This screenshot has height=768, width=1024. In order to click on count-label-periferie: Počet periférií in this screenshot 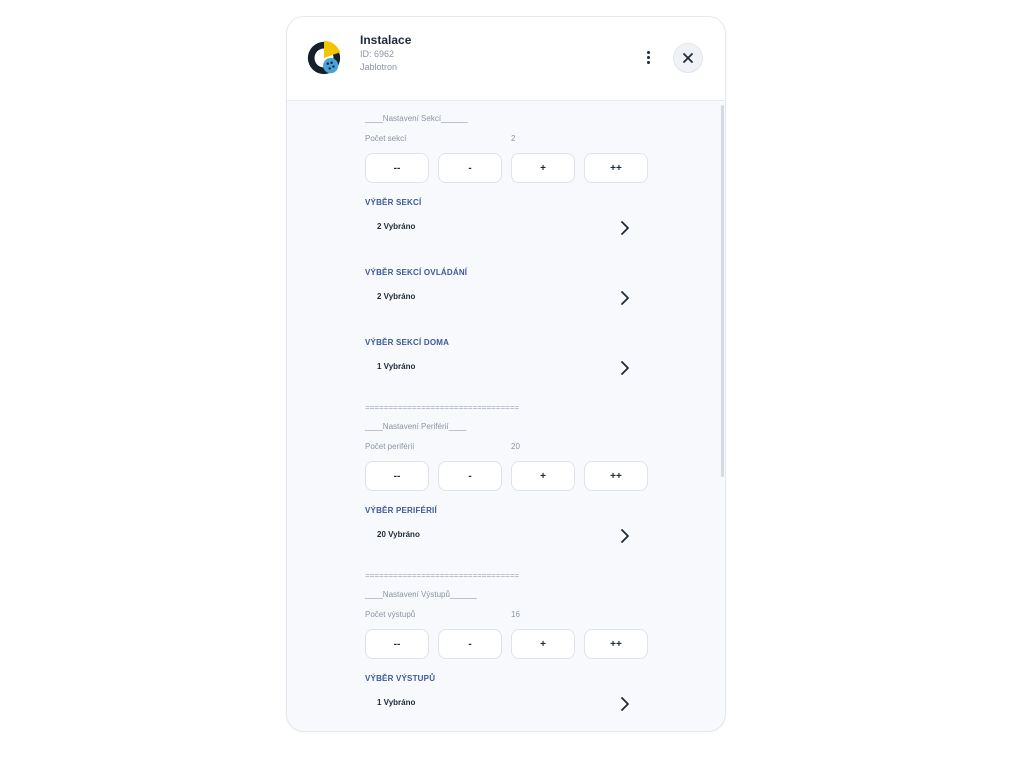, I will do `click(390, 446)`.